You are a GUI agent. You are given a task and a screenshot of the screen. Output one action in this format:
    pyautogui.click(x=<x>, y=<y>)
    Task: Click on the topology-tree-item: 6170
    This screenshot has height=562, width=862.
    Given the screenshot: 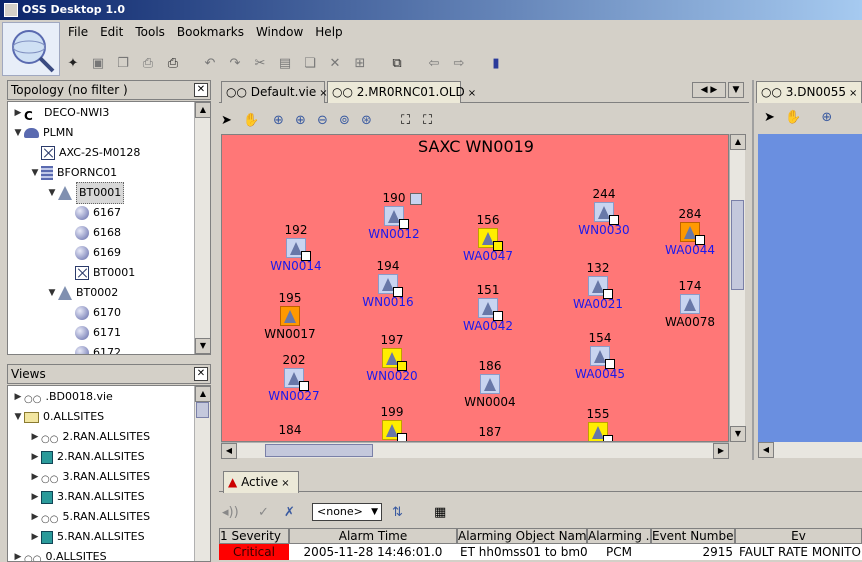 What is the action you would take?
    pyautogui.click(x=92, y=313)
    